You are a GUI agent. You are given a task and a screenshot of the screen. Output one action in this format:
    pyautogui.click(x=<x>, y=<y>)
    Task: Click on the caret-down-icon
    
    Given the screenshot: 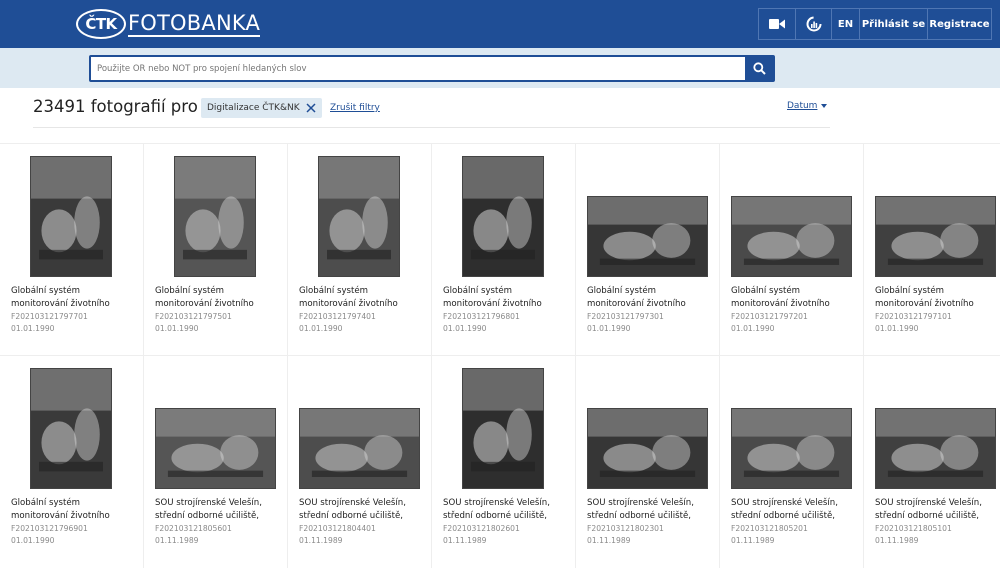 What is the action you would take?
    pyautogui.click(x=824, y=106)
    